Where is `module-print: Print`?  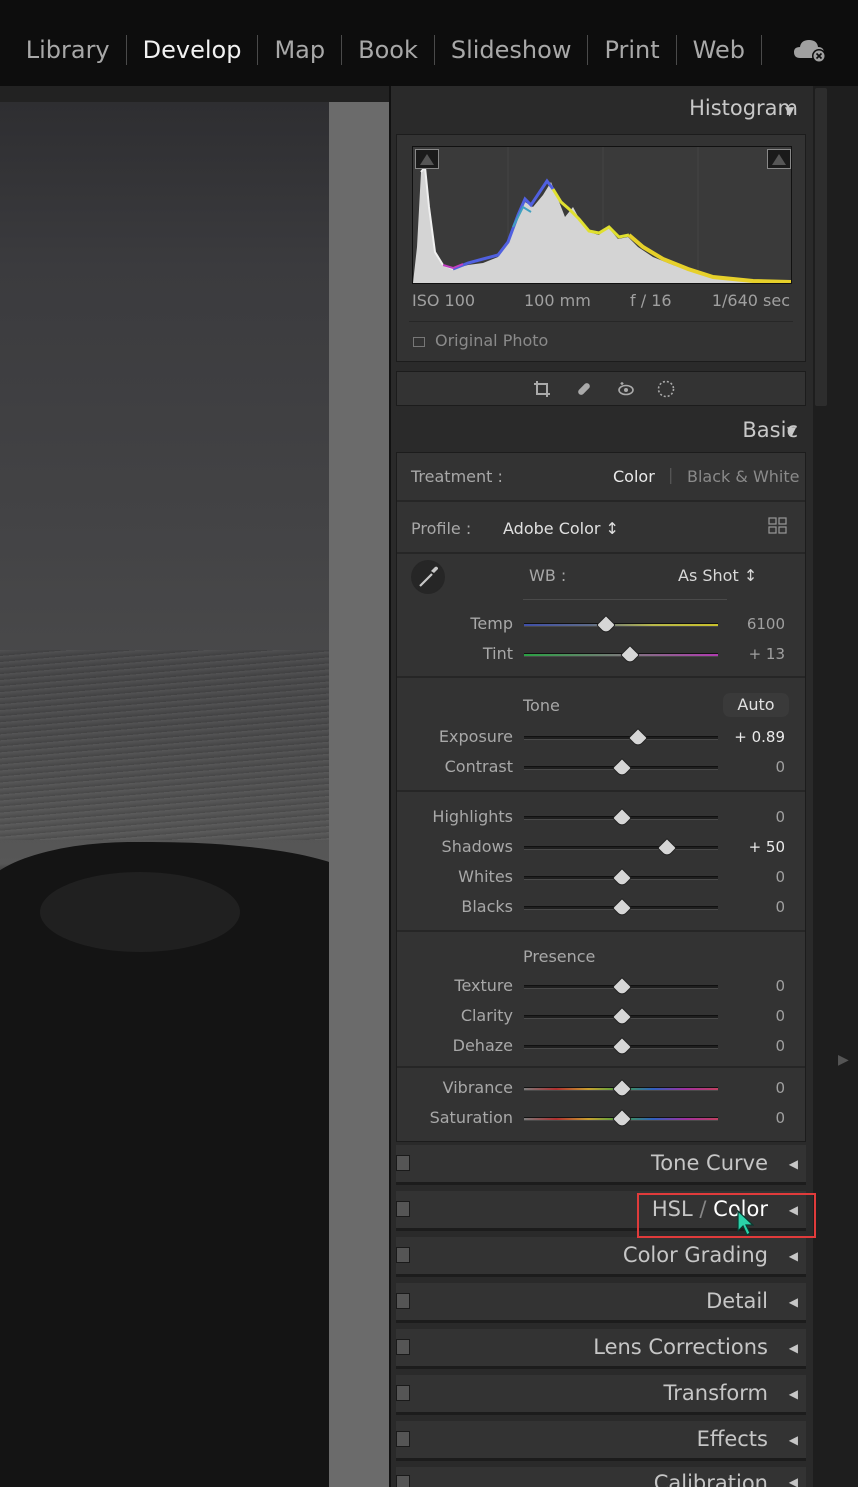
module-print: Print is located at coordinates (631, 50).